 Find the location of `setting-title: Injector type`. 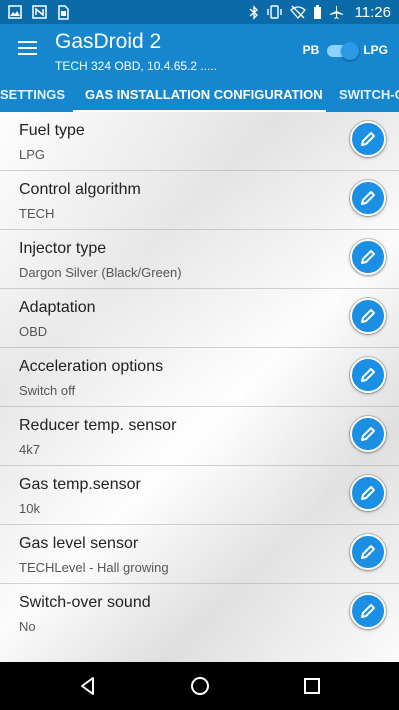

setting-title: Injector type is located at coordinates (63, 248).